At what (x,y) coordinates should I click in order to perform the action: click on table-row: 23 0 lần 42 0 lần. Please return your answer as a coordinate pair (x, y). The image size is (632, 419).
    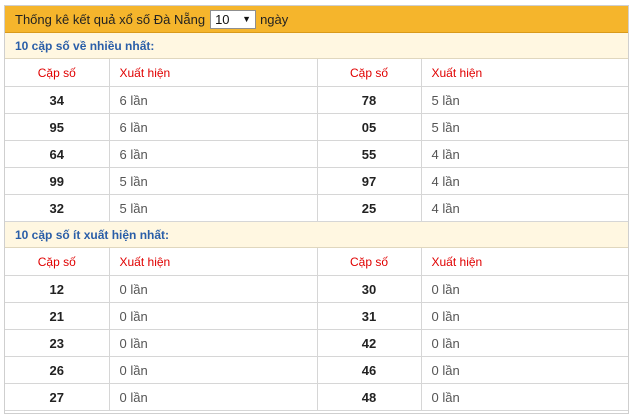
    Looking at the image, I should click on (316, 343).